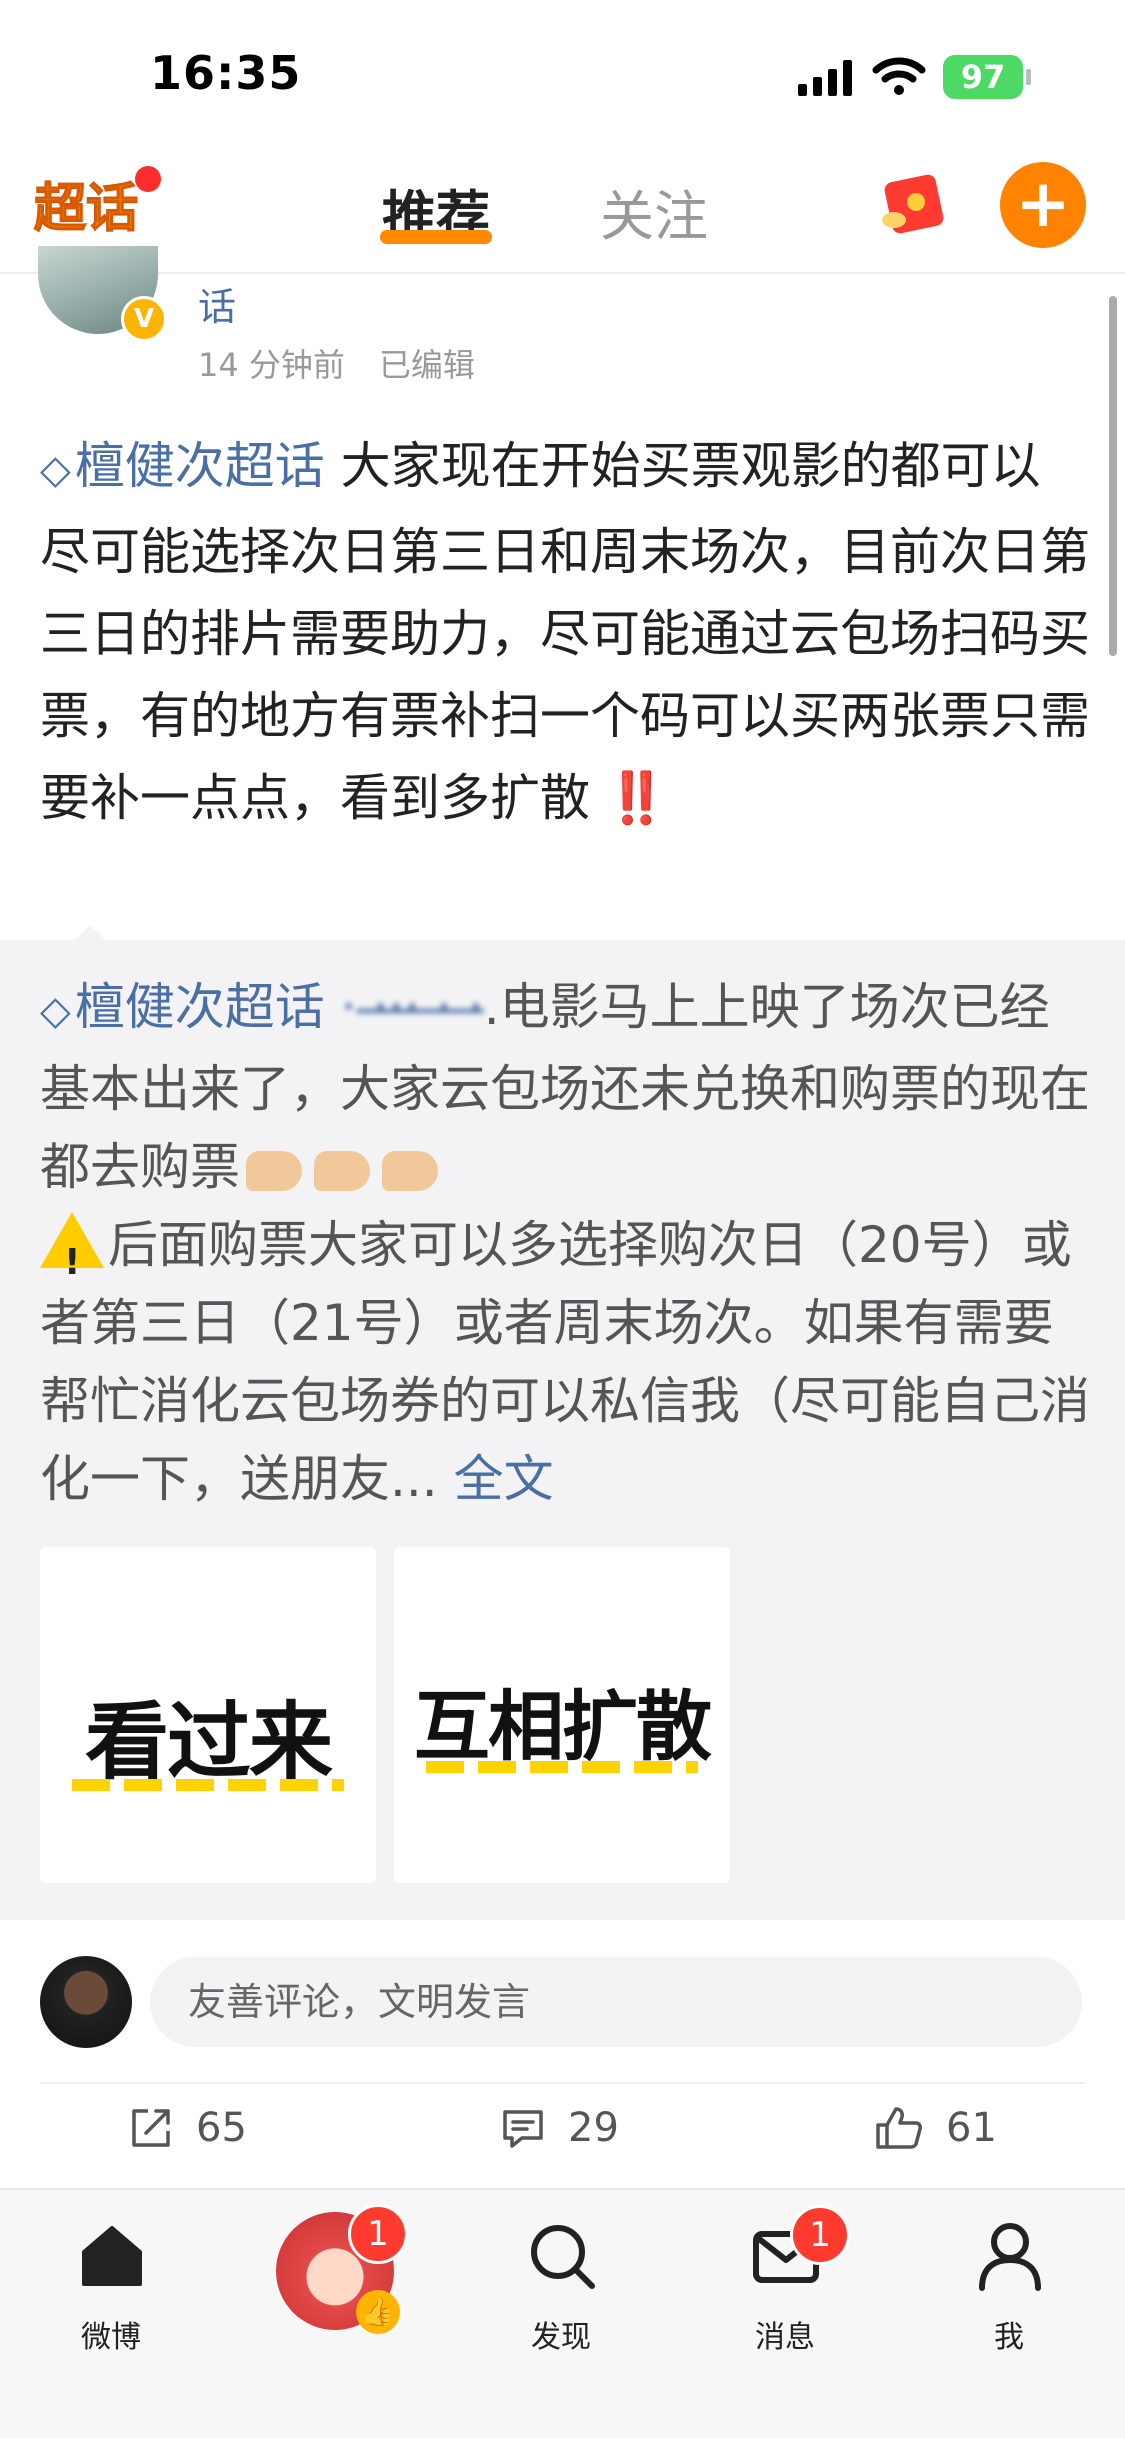 The width and height of the screenshot is (1125, 2438). What do you see at coordinates (111, 2337) in the screenshot?
I see `nav-home-label: 微博` at bounding box center [111, 2337].